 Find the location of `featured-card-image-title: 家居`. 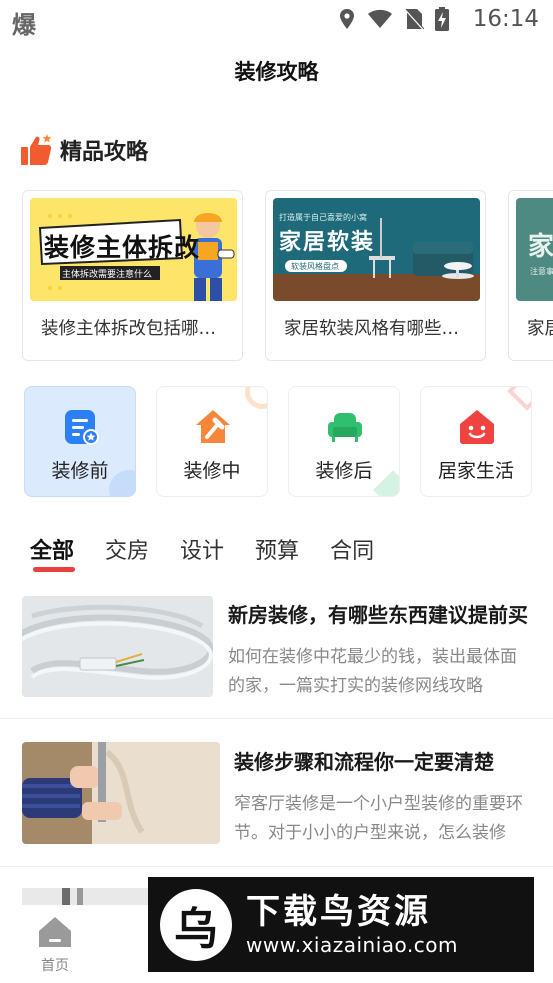

featured-card-image-title: 家居 is located at coordinates (540, 247).